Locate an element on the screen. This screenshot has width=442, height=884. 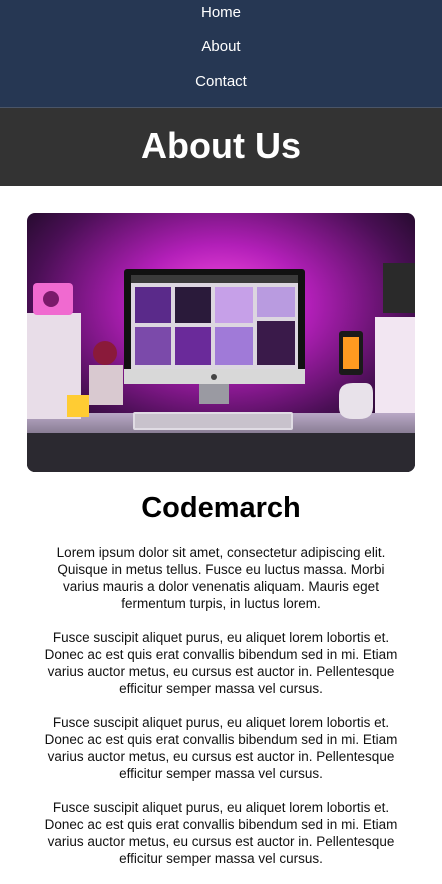
top-navigation: Home About Contact is located at coordinates (221, 54).